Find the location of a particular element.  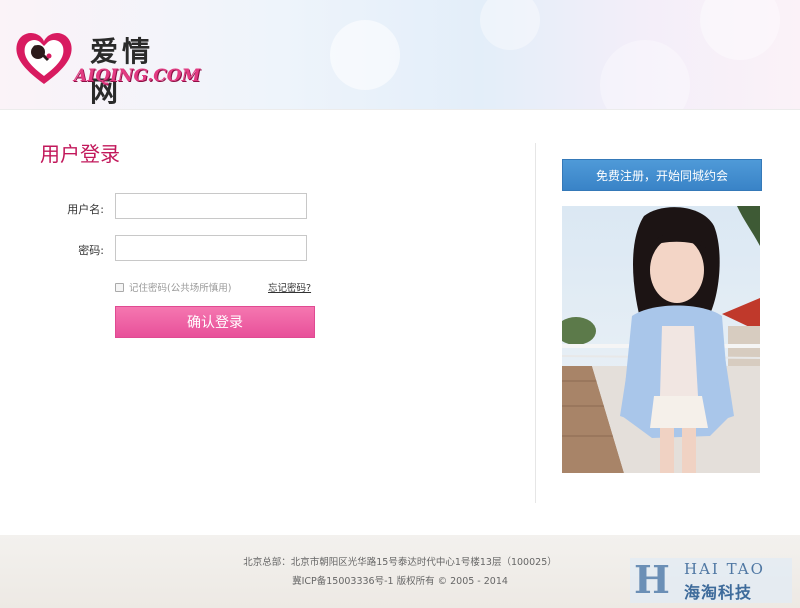

remember-password: 记住密码(公共场所慎用) is located at coordinates (173, 287).